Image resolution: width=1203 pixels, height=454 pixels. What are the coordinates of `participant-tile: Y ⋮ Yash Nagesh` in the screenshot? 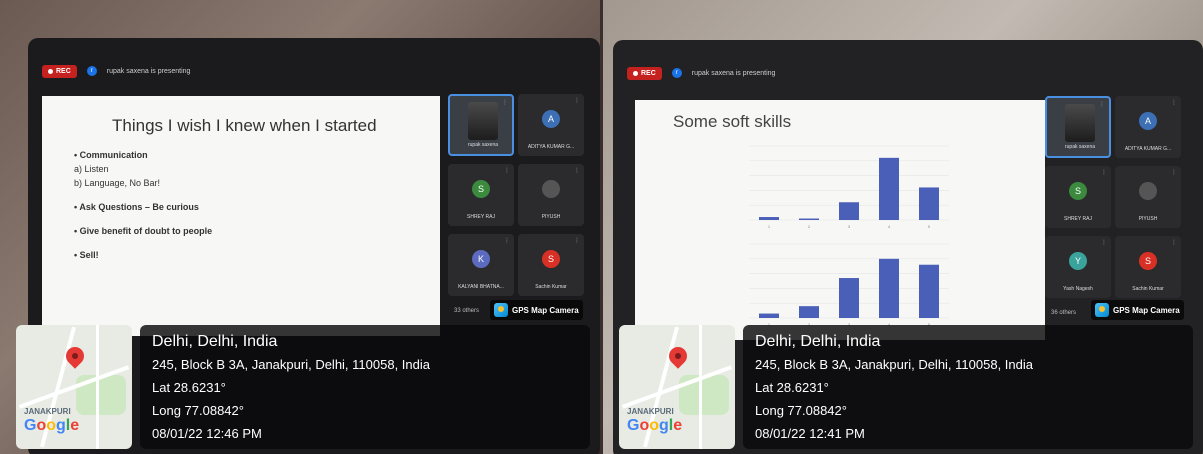 It's located at (1078, 267).